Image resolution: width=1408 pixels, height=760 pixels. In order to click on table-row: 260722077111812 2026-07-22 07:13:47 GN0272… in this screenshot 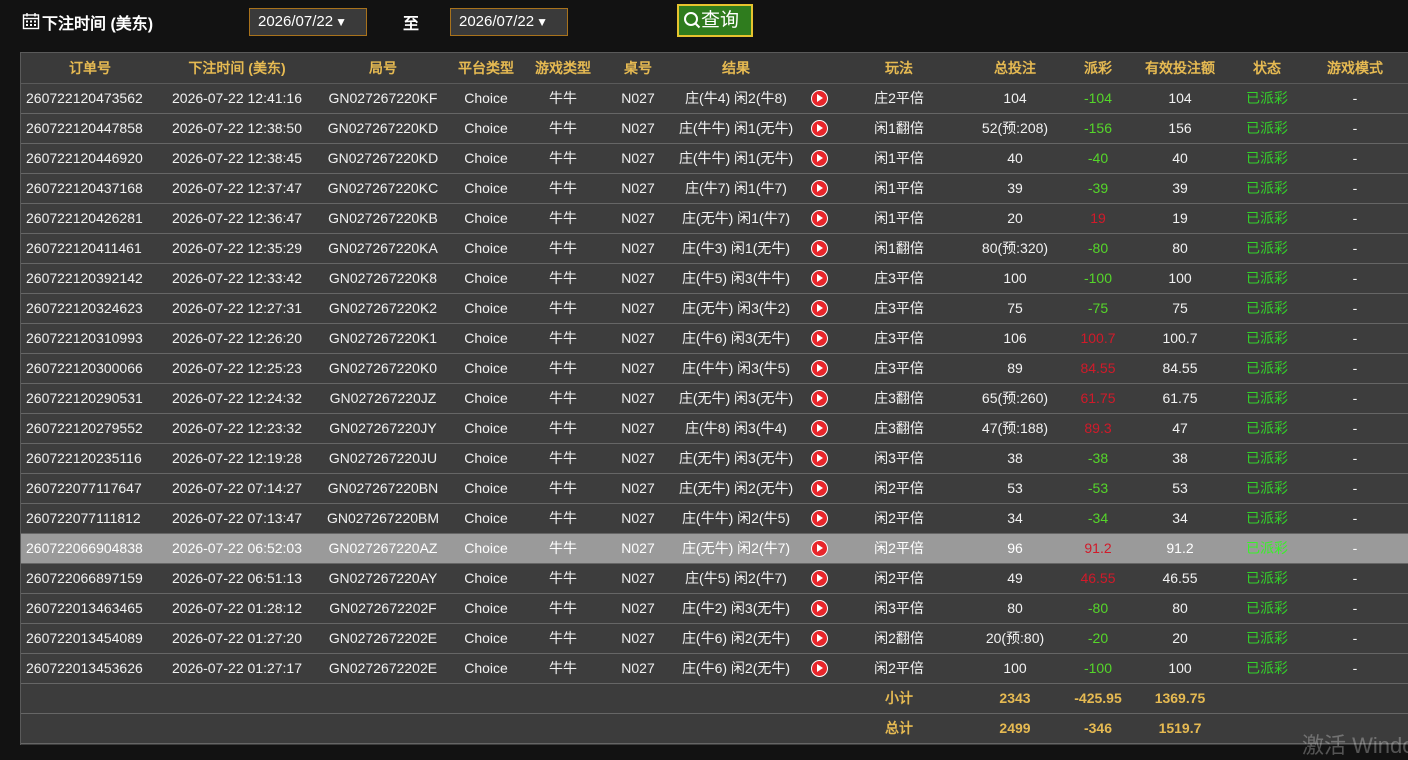, I will do `click(714, 518)`.